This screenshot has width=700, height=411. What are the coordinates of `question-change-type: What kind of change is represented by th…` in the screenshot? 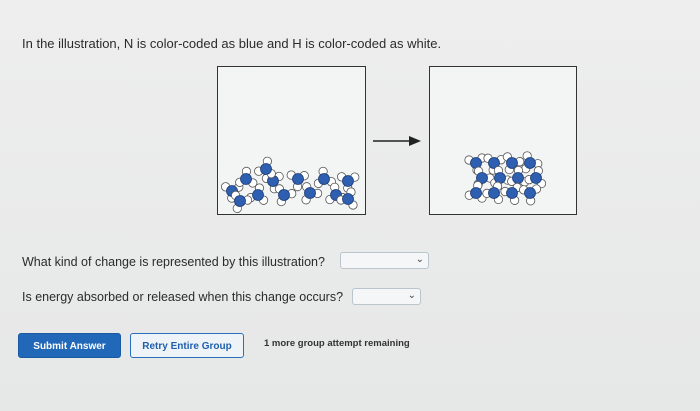 It's located at (173, 262).